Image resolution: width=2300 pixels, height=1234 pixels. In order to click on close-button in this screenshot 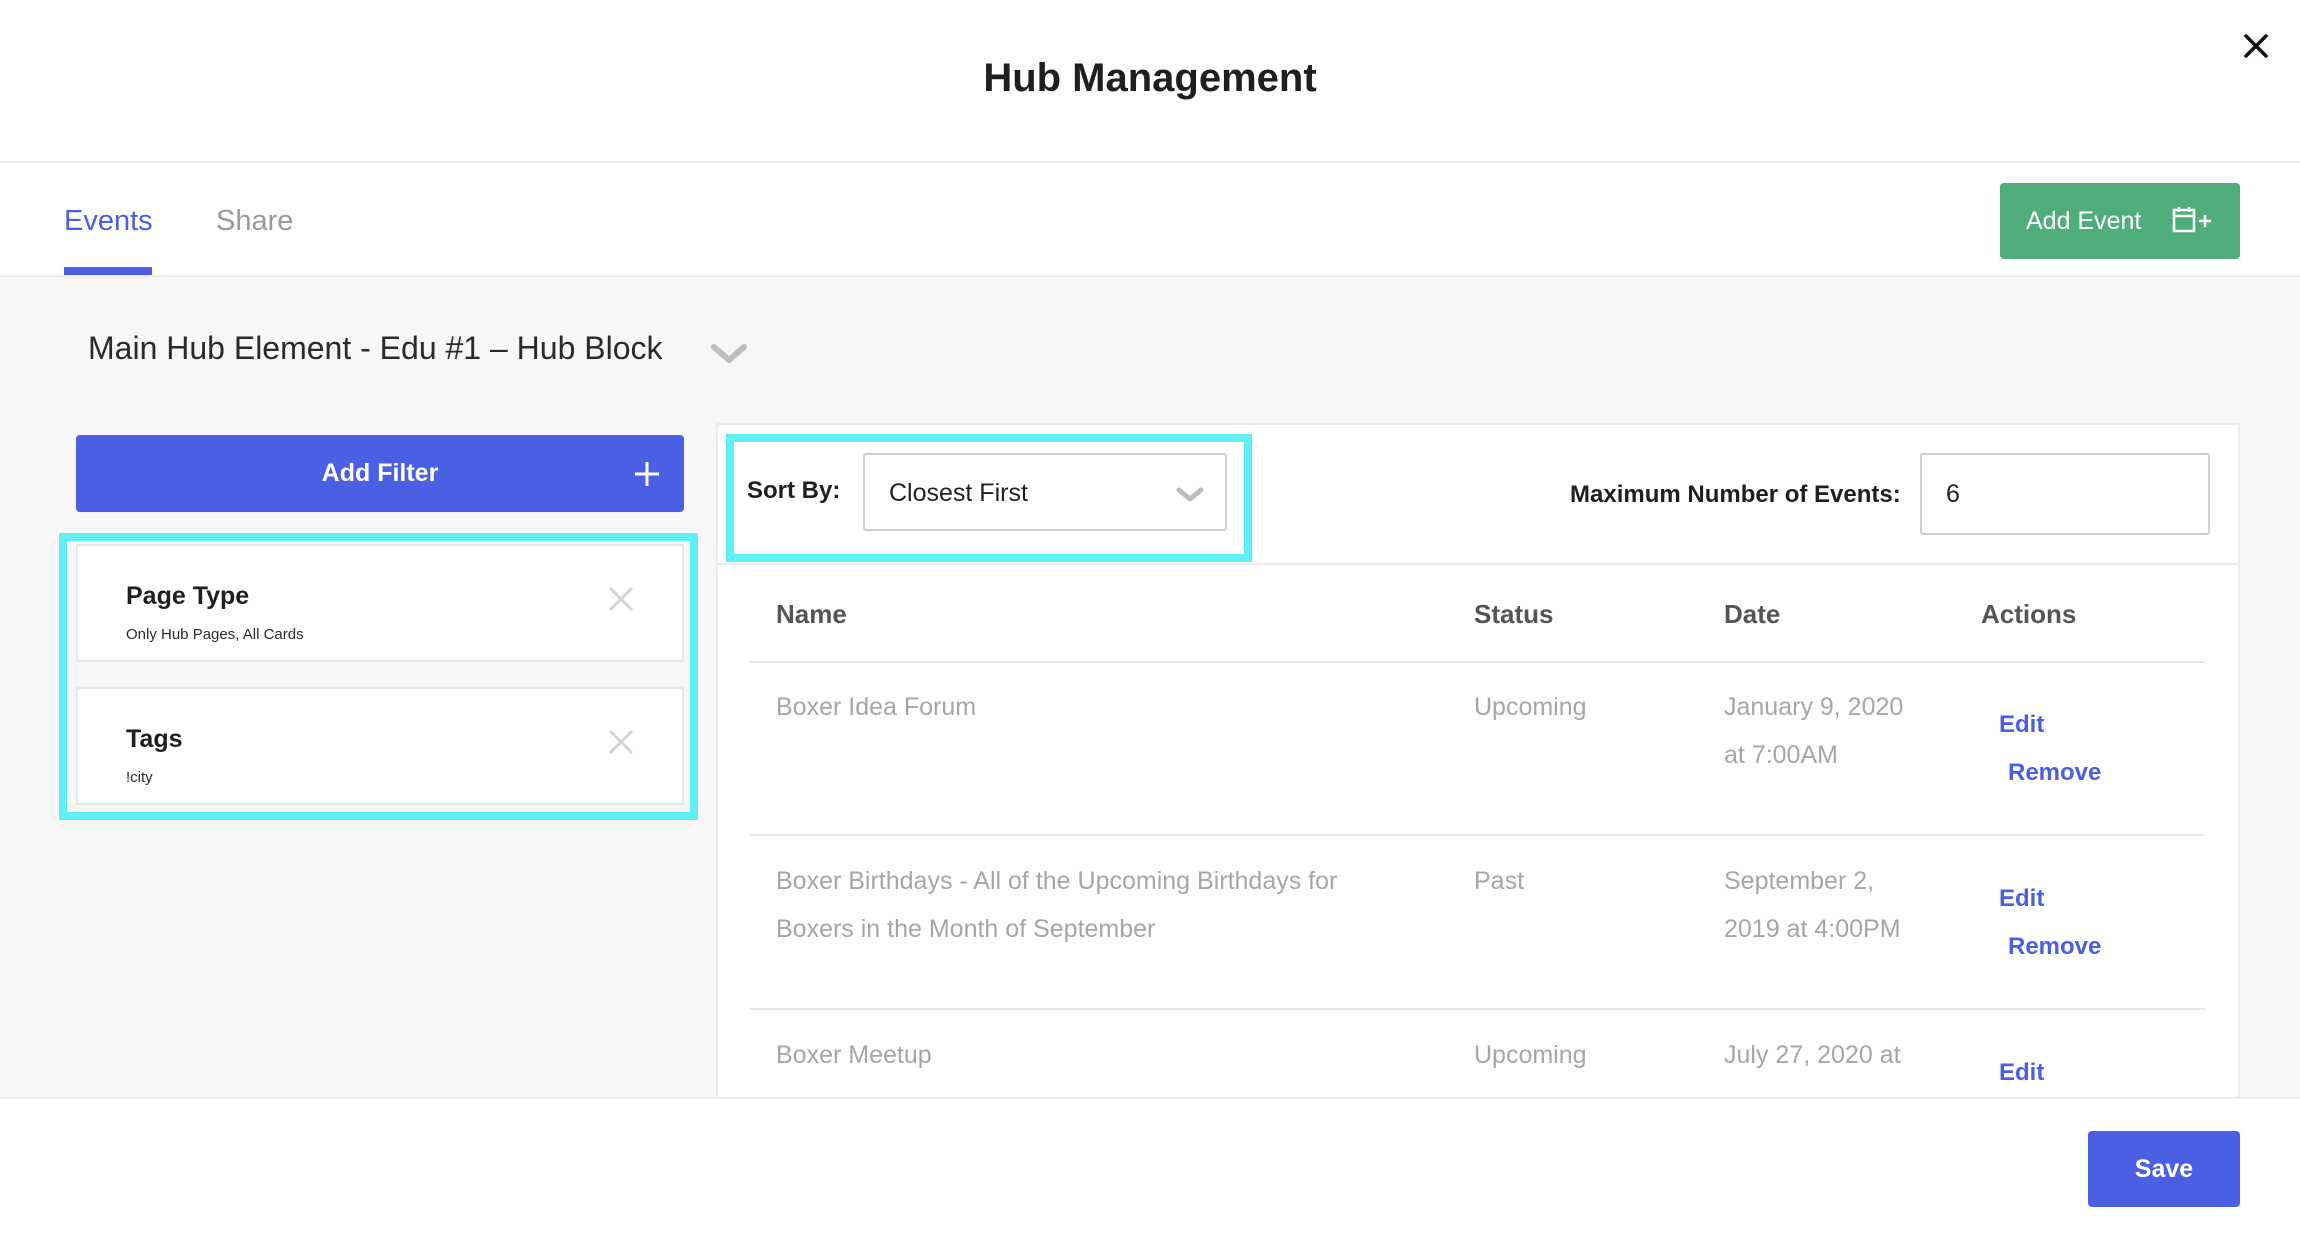, I will do `click(2256, 46)`.